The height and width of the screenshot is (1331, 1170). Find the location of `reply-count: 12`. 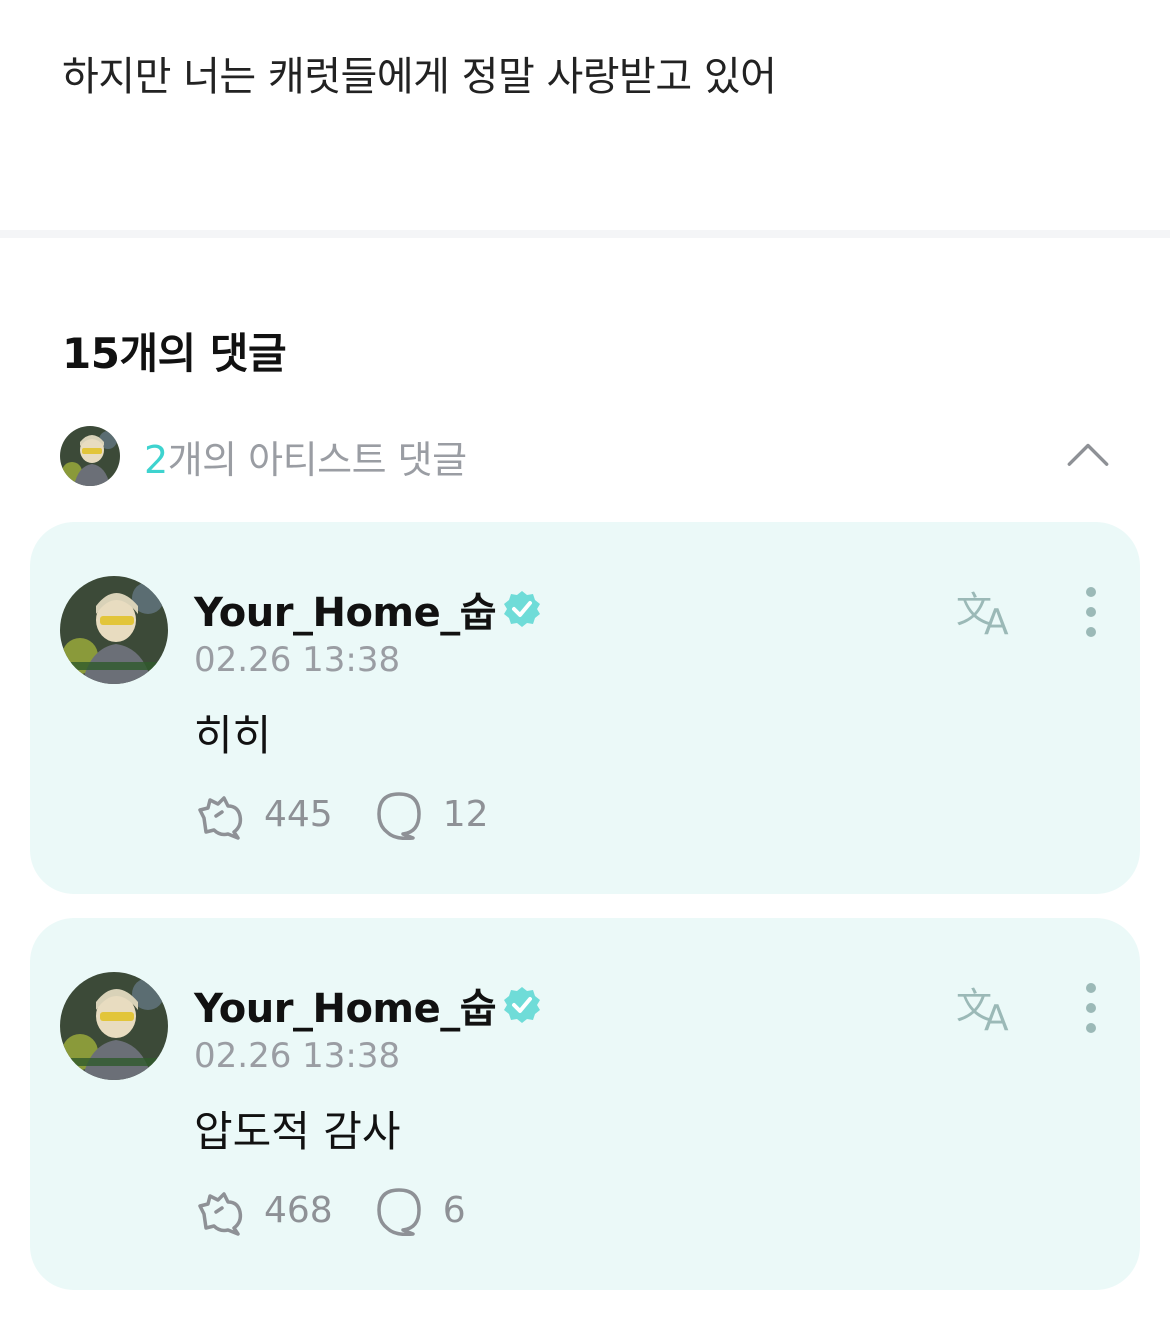

reply-count: 12 is located at coordinates (465, 814).